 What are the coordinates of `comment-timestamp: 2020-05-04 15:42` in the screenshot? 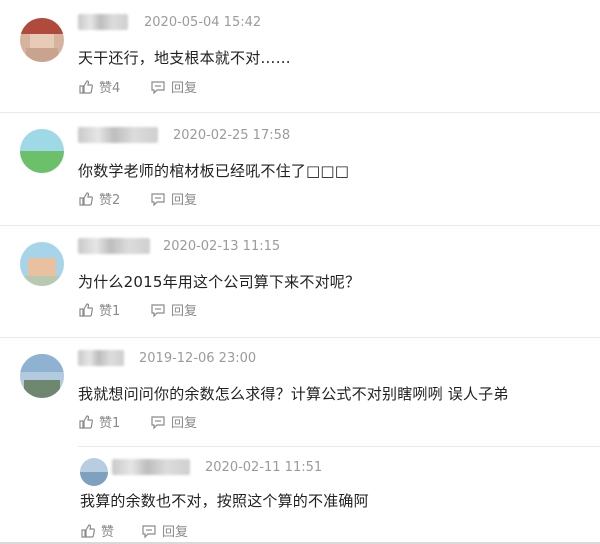 It's located at (203, 22).